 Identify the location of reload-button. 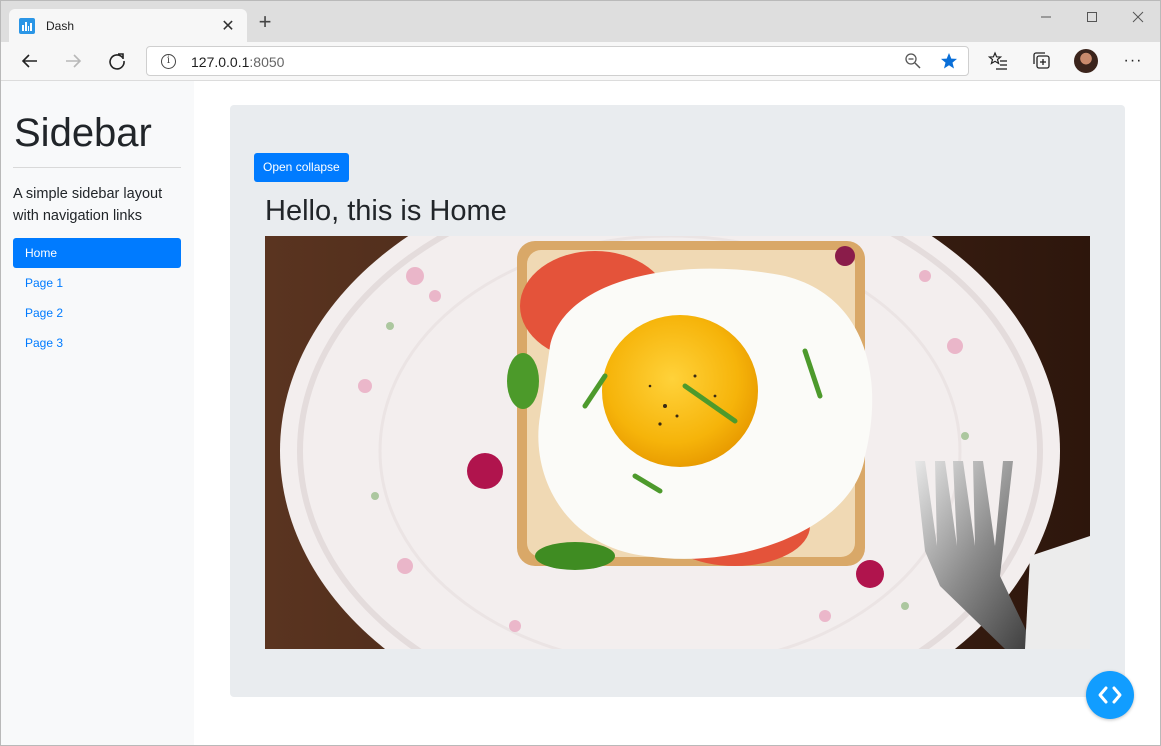
(117, 61).